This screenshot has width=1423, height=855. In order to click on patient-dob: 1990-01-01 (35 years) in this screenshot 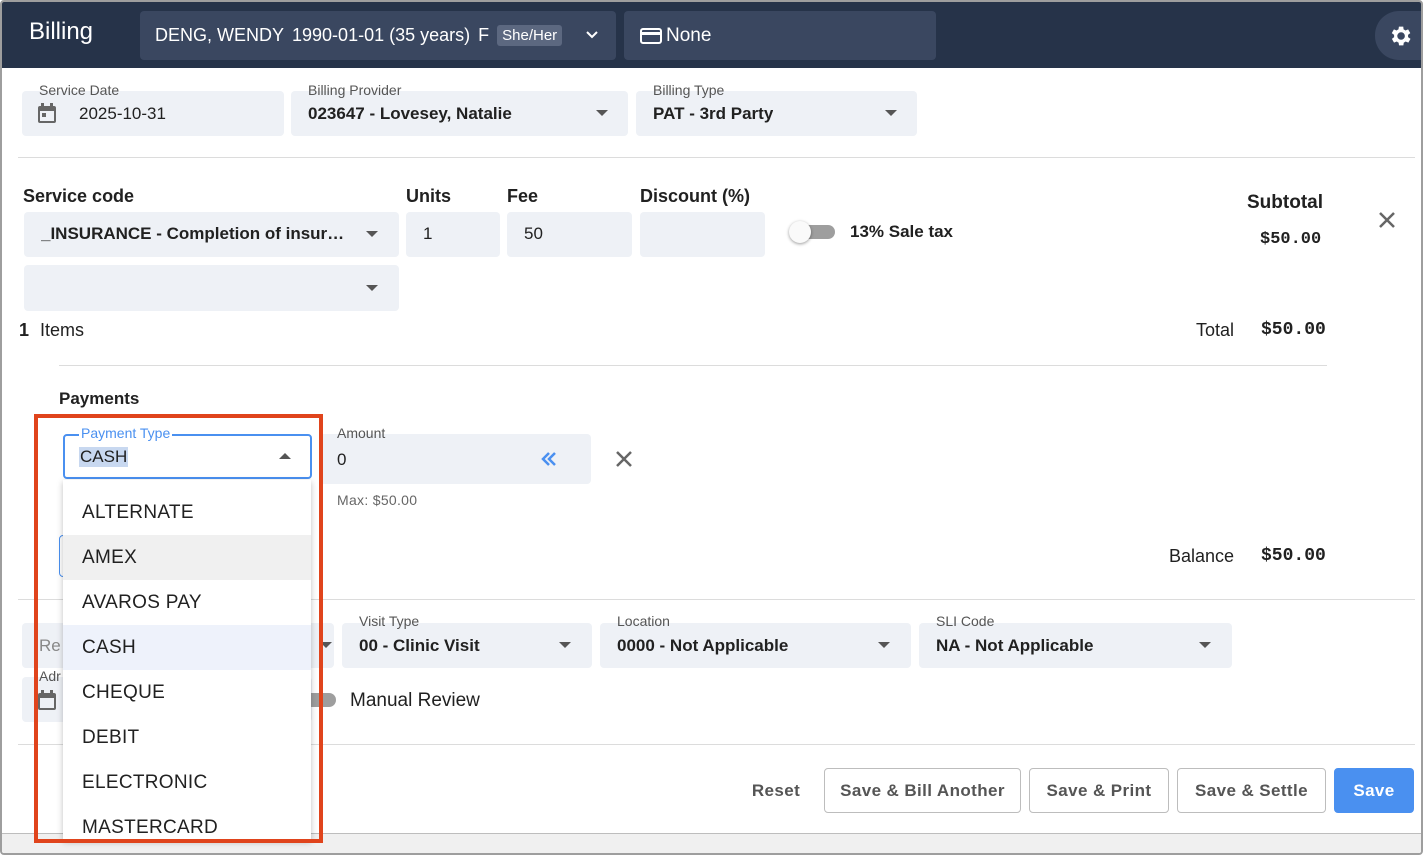, I will do `click(381, 35)`.